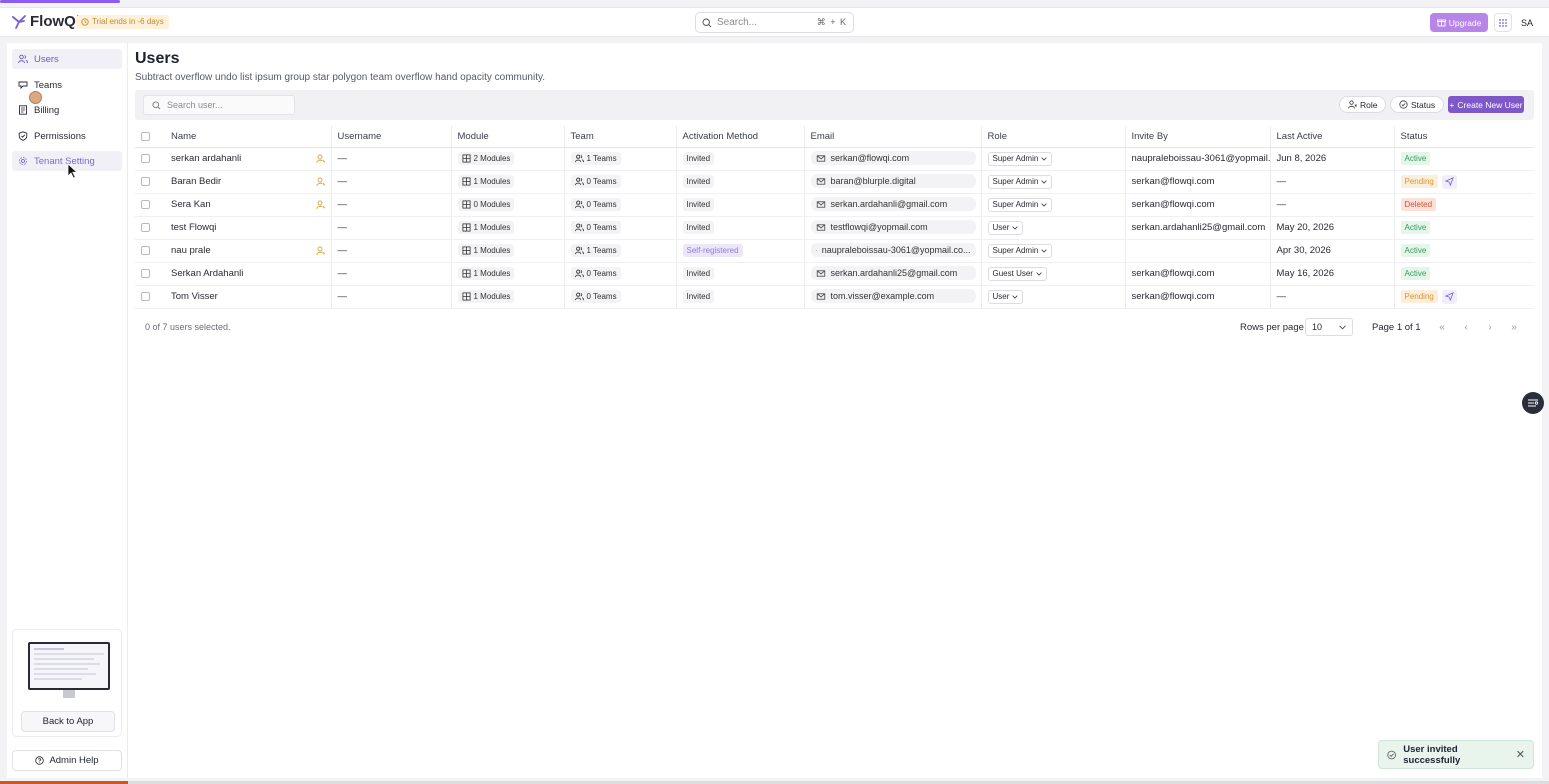  What do you see at coordinates (1466, 327) in the screenshot?
I see `previous-page-button: ‹` at bounding box center [1466, 327].